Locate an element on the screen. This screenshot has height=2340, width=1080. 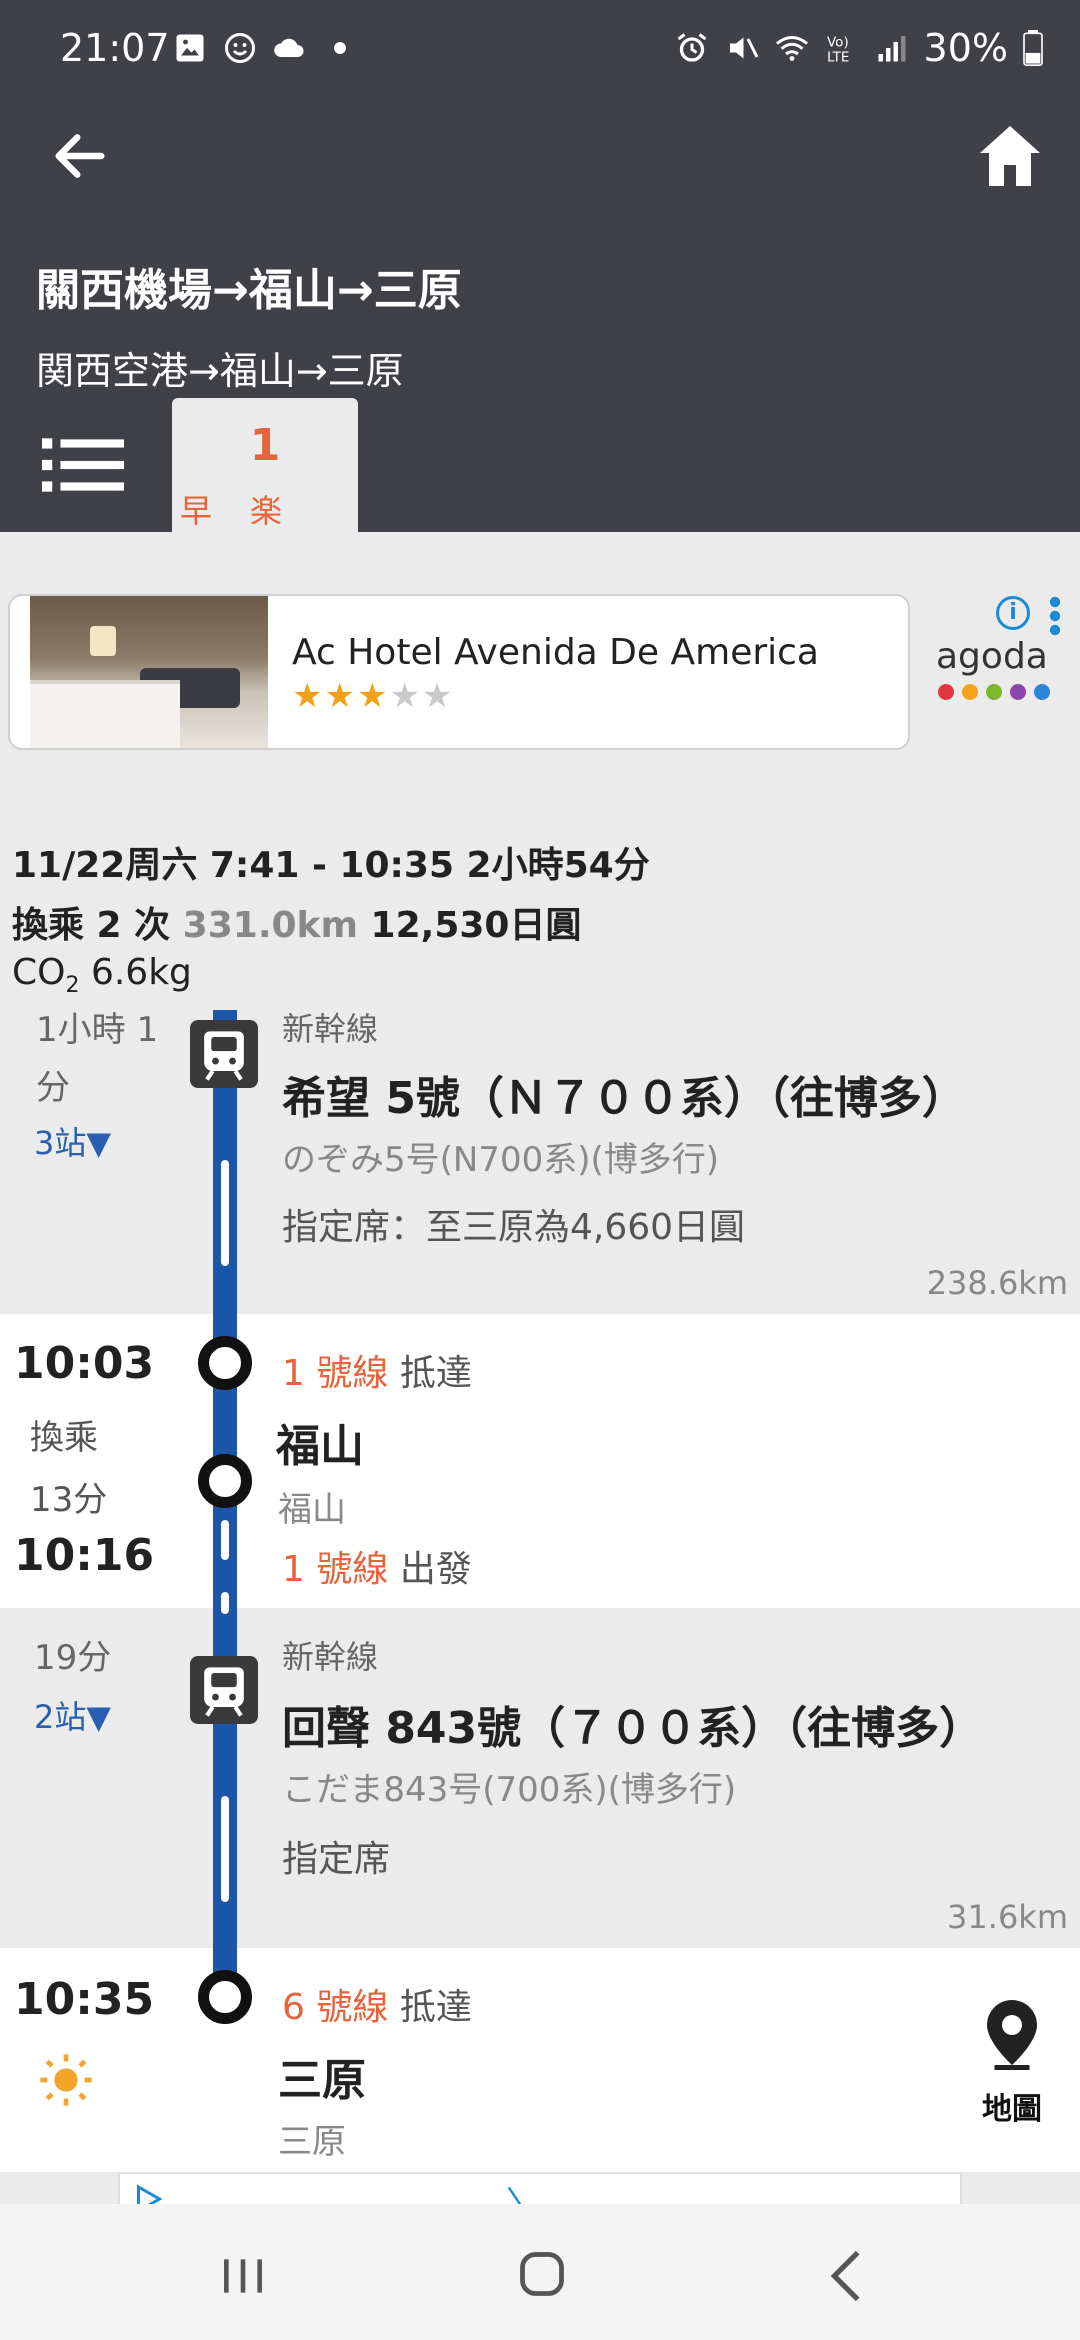
wifi-icon is located at coordinates (791, 48).